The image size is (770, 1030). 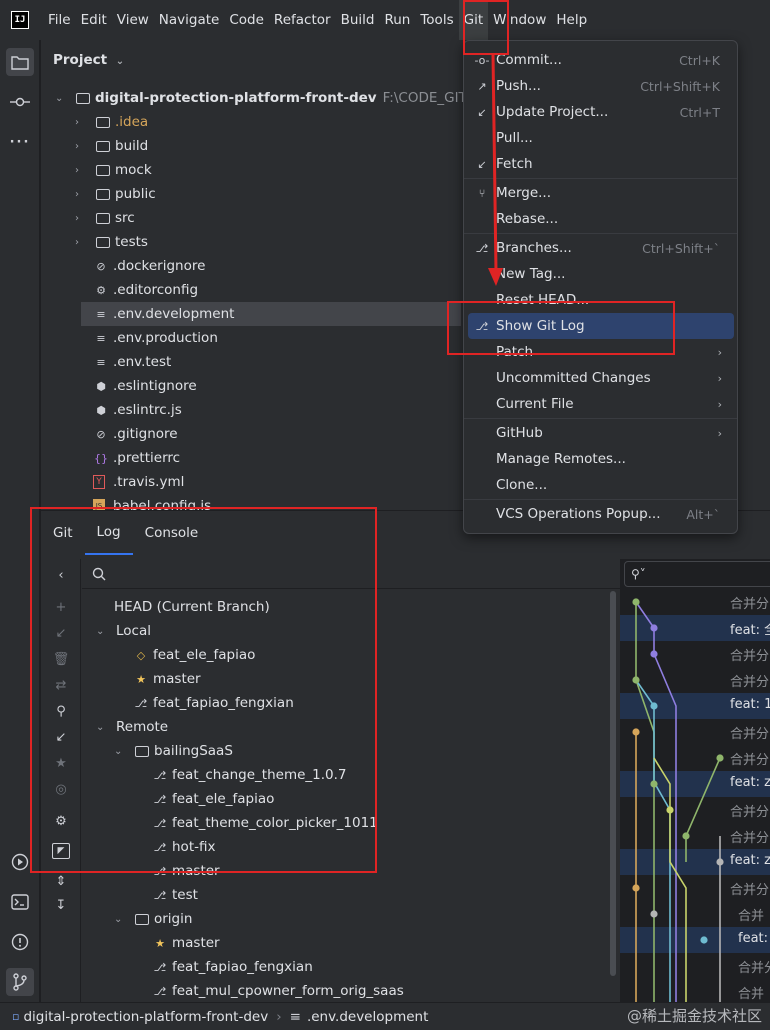 I want to click on menu-code: Code, so click(x=246, y=20).